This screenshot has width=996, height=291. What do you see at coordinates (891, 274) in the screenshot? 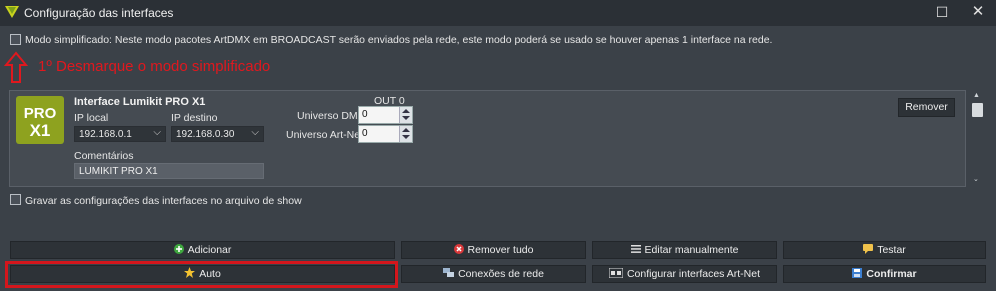
I see `confirm-label: Confirmar` at bounding box center [891, 274].